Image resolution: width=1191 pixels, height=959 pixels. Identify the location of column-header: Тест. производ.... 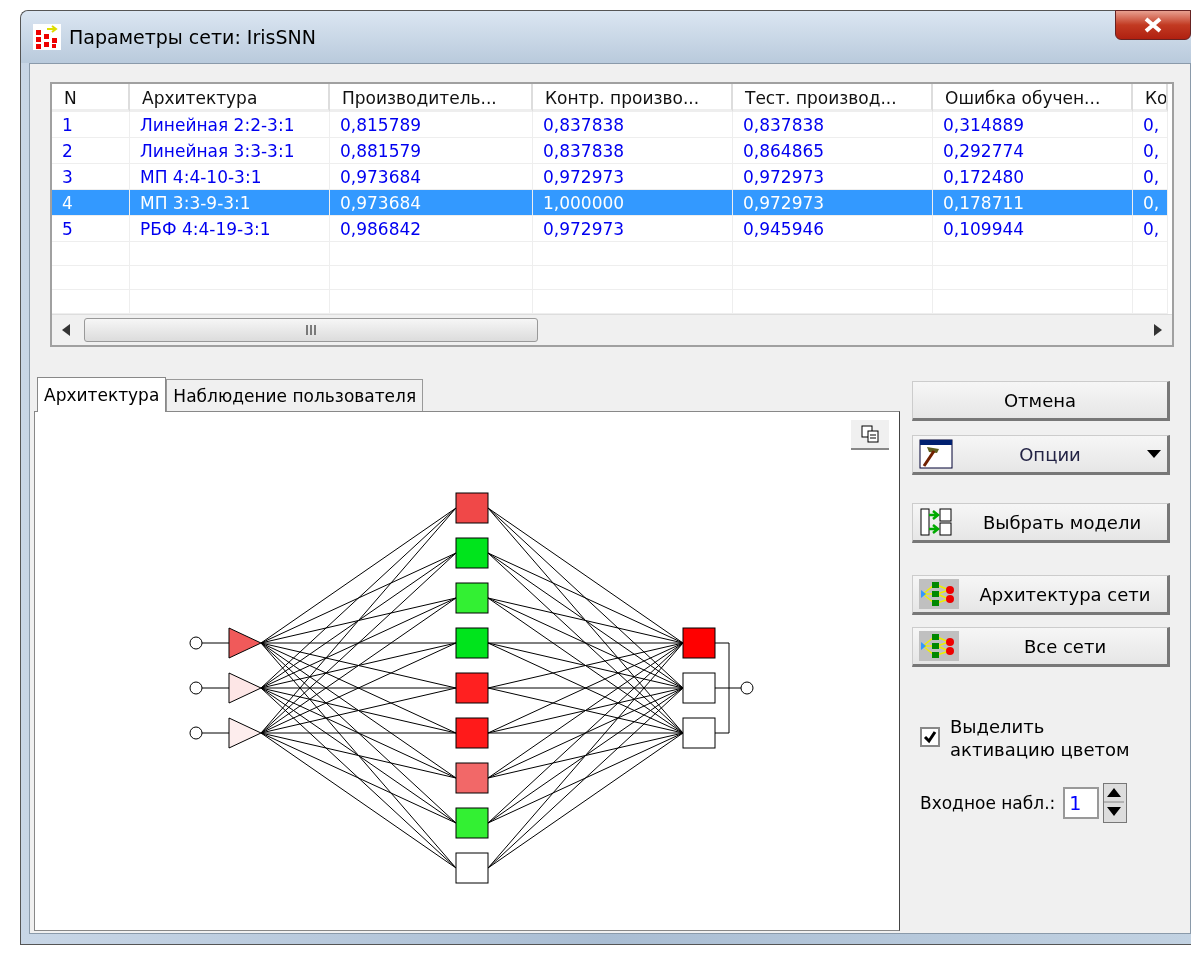
(833, 98).